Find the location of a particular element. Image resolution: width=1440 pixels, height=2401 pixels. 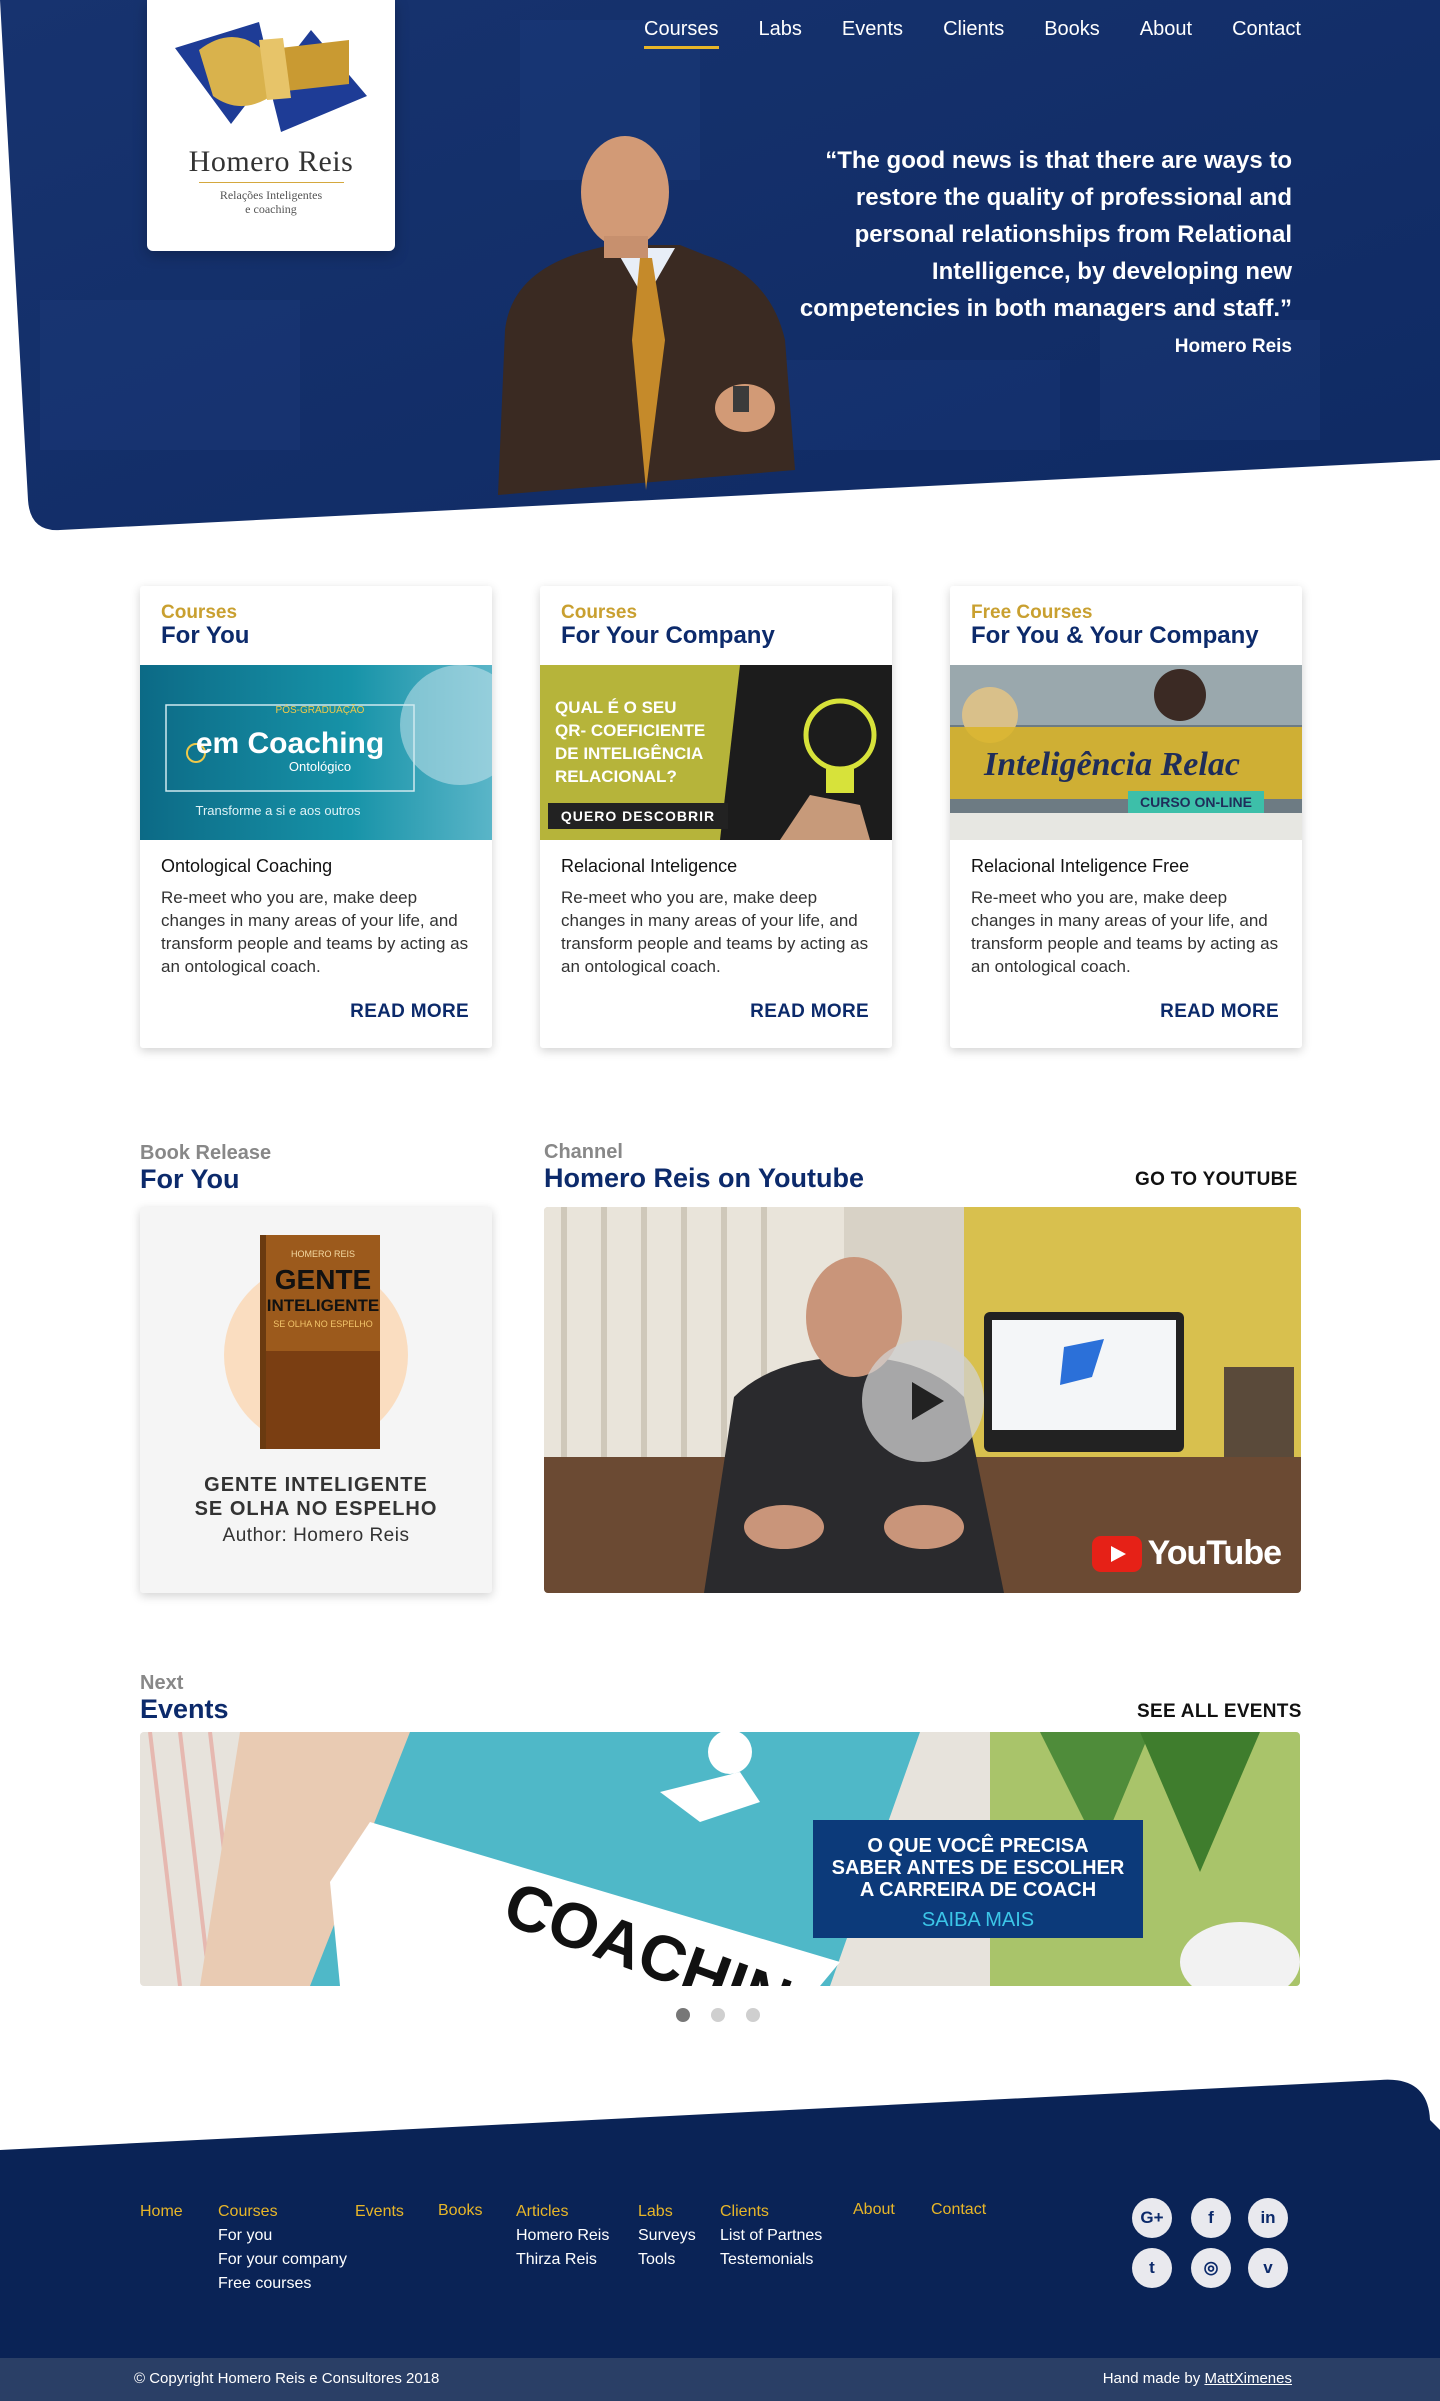

nav-about: About is located at coordinates (1166, 33).